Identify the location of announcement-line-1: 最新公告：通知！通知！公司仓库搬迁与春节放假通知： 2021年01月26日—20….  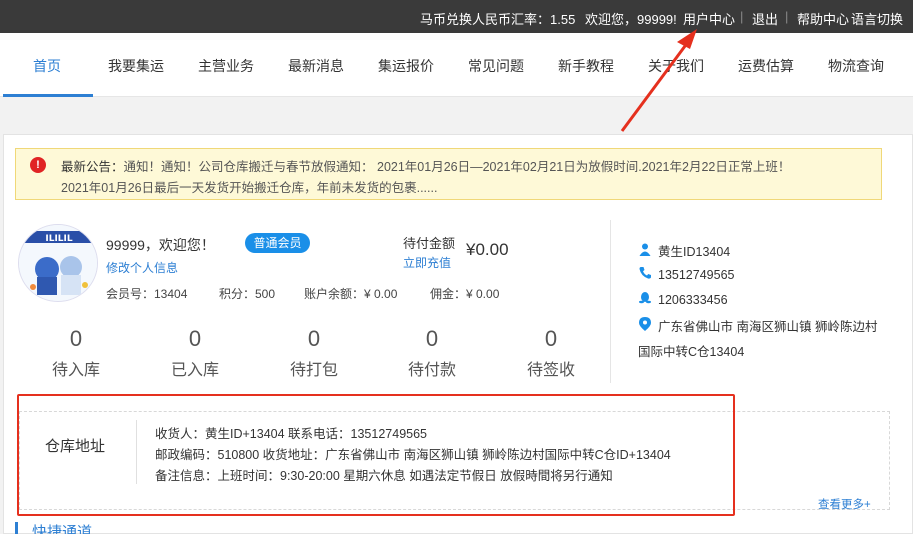
(425, 165).